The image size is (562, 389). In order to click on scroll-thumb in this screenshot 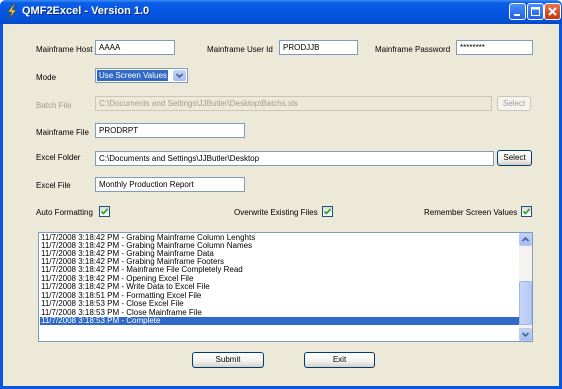, I will do `click(525, 303)`.